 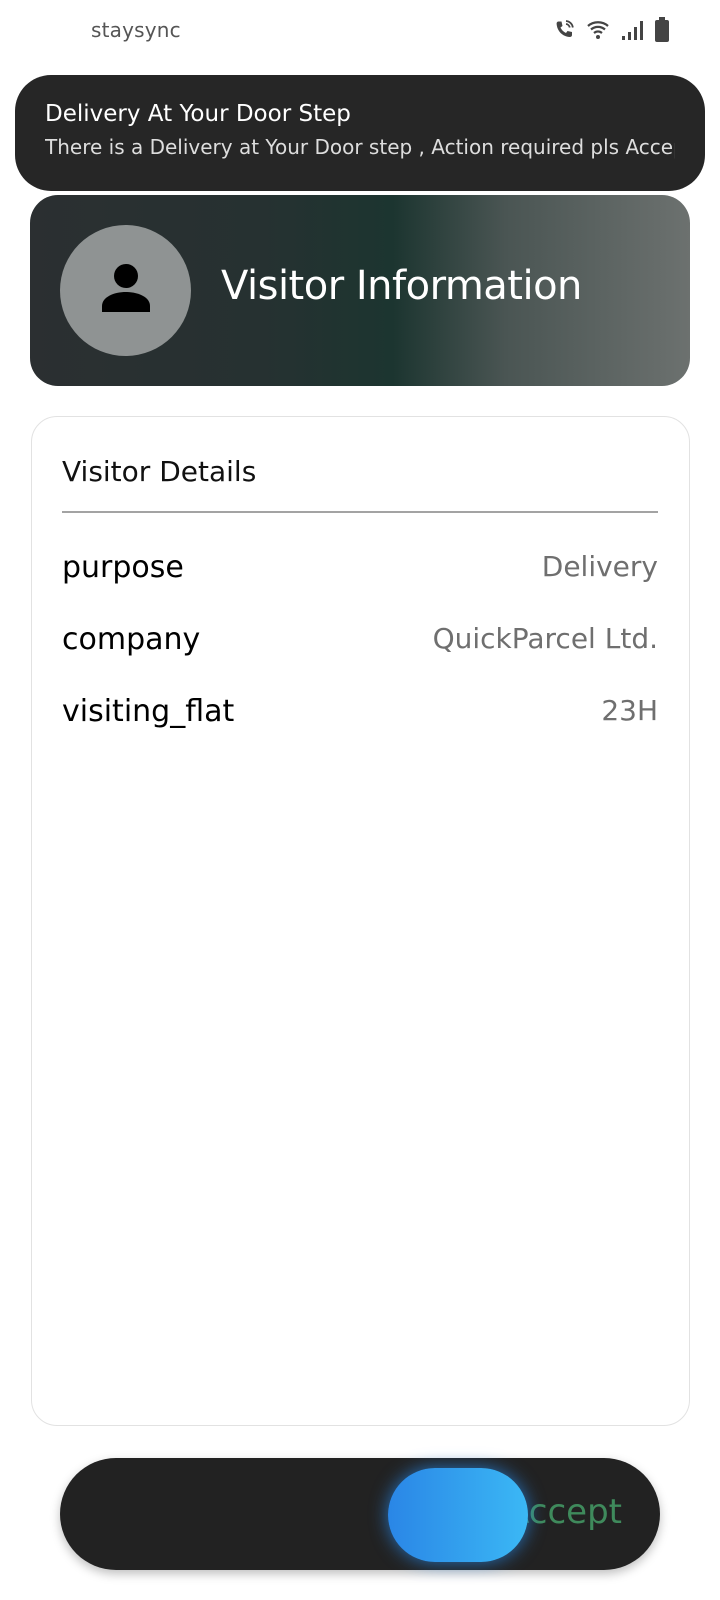 What do you see at coordinates (360, 642) in the screenshot?
I see `detail-row: company QuickParcel Ltd.` at bounding box center [360, 642].